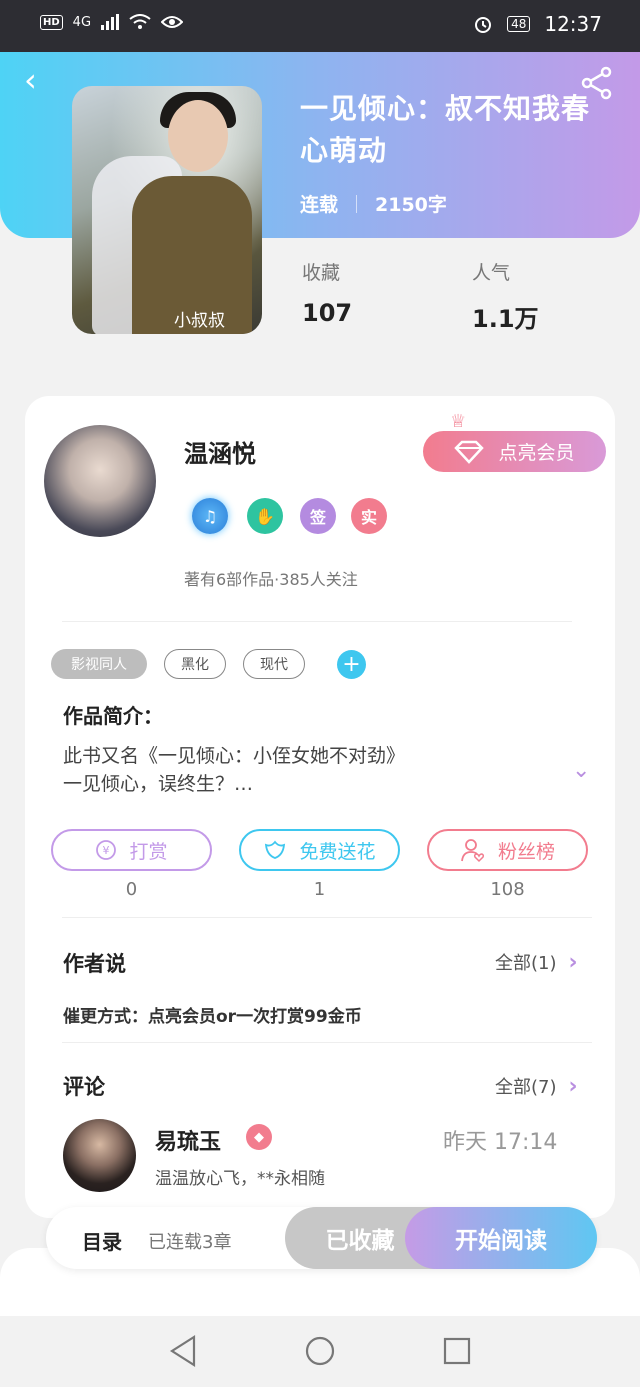 Image resolution: width=640 pixels, height=1387 pixels. Describe the element at coordinates (94, 964) in the screenshot. I see `author-says-heading: 作者说` at that location.